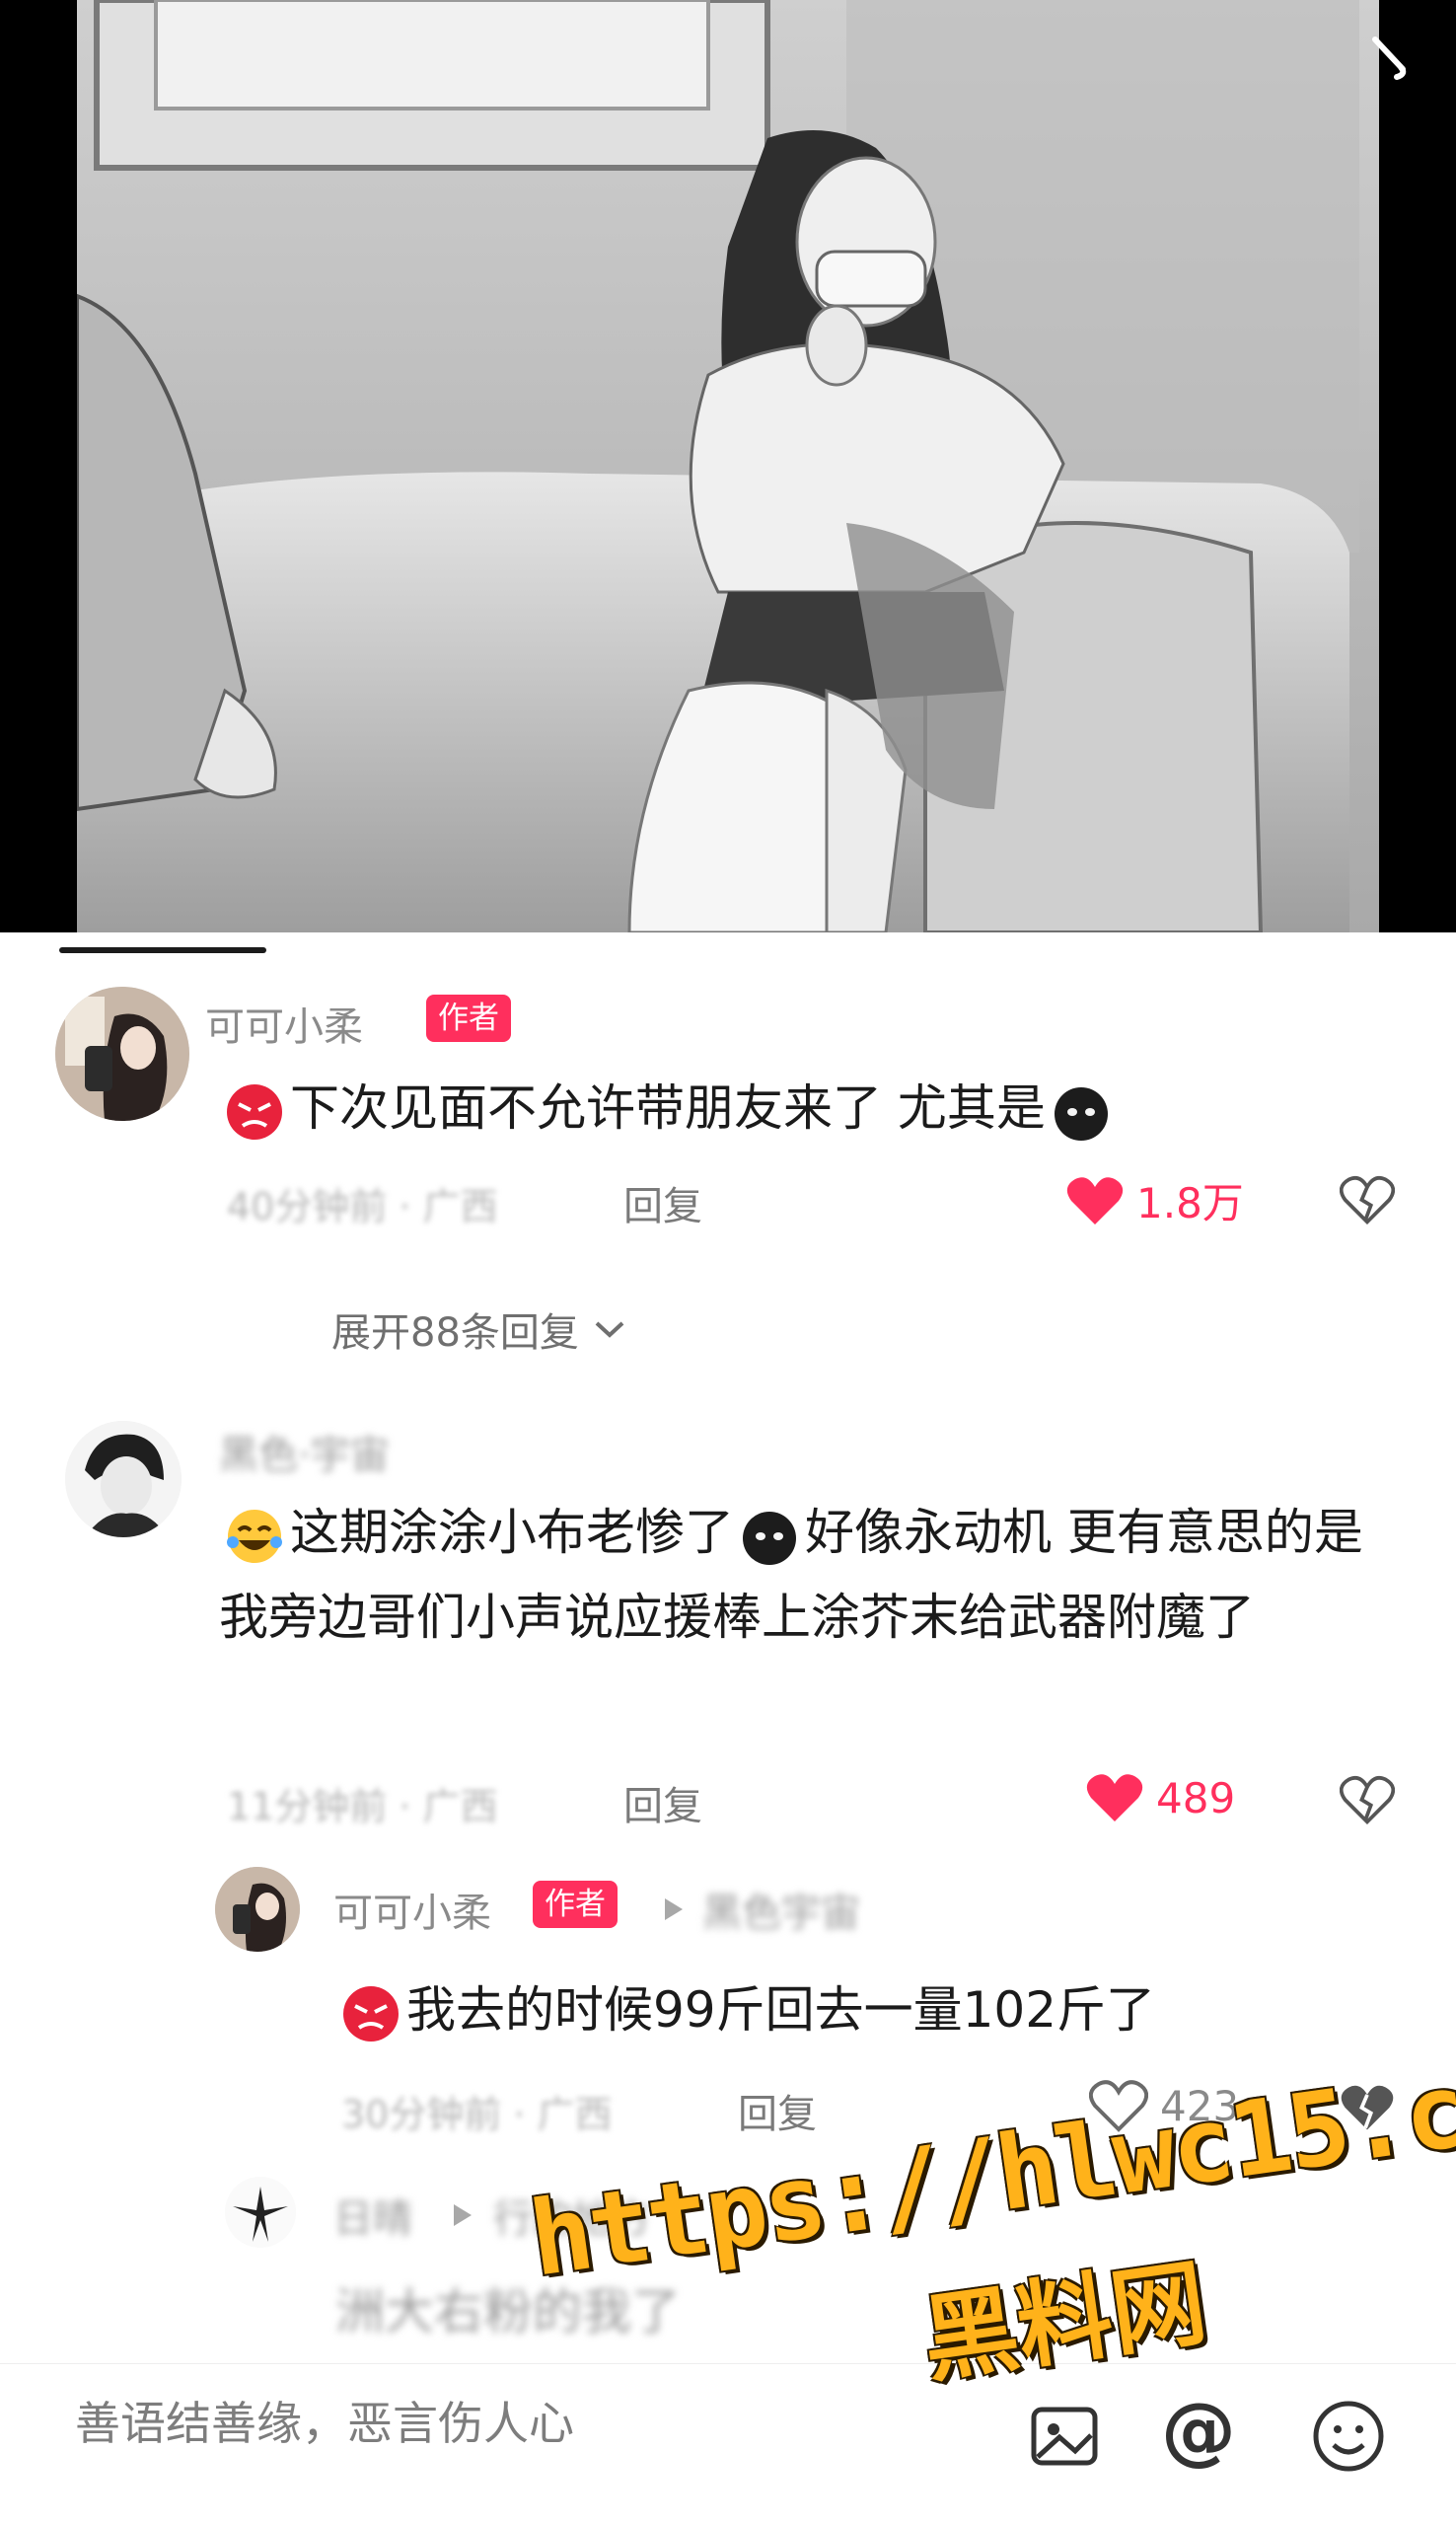 The height and width of the screenshot is (2525, 1456). Describe the element at coordinates (372, 2215) in the screenshot. I see `reply-username: 日晴` at that location.